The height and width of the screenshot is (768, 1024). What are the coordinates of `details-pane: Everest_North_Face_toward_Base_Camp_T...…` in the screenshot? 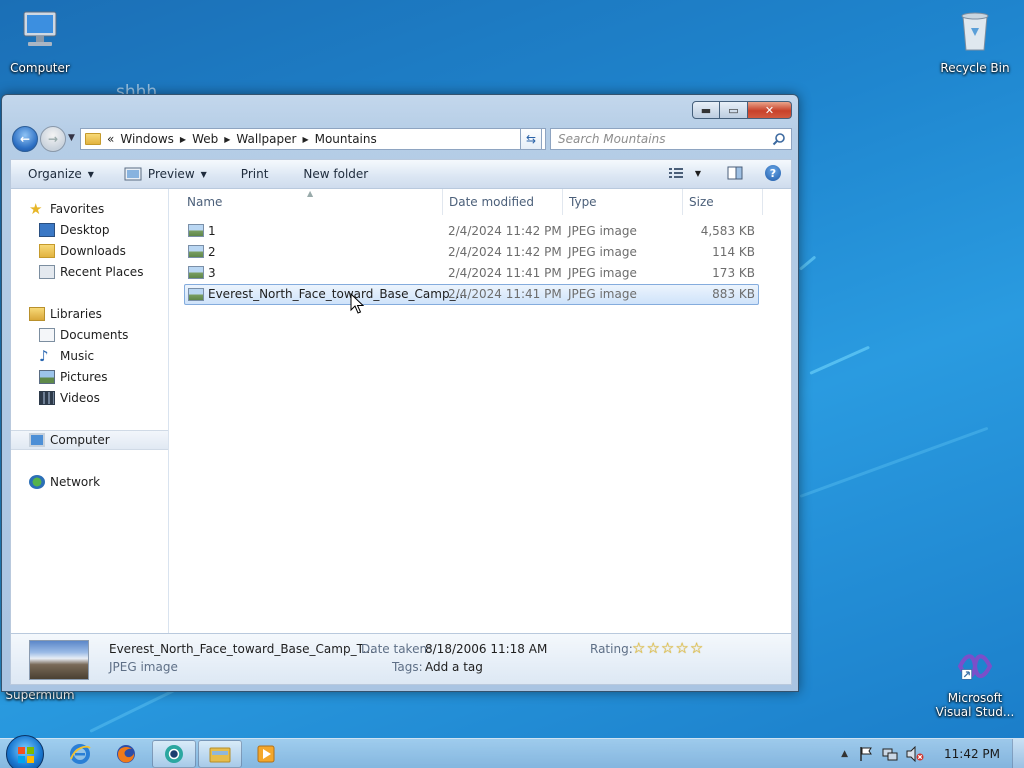 It's located at (401, 659).